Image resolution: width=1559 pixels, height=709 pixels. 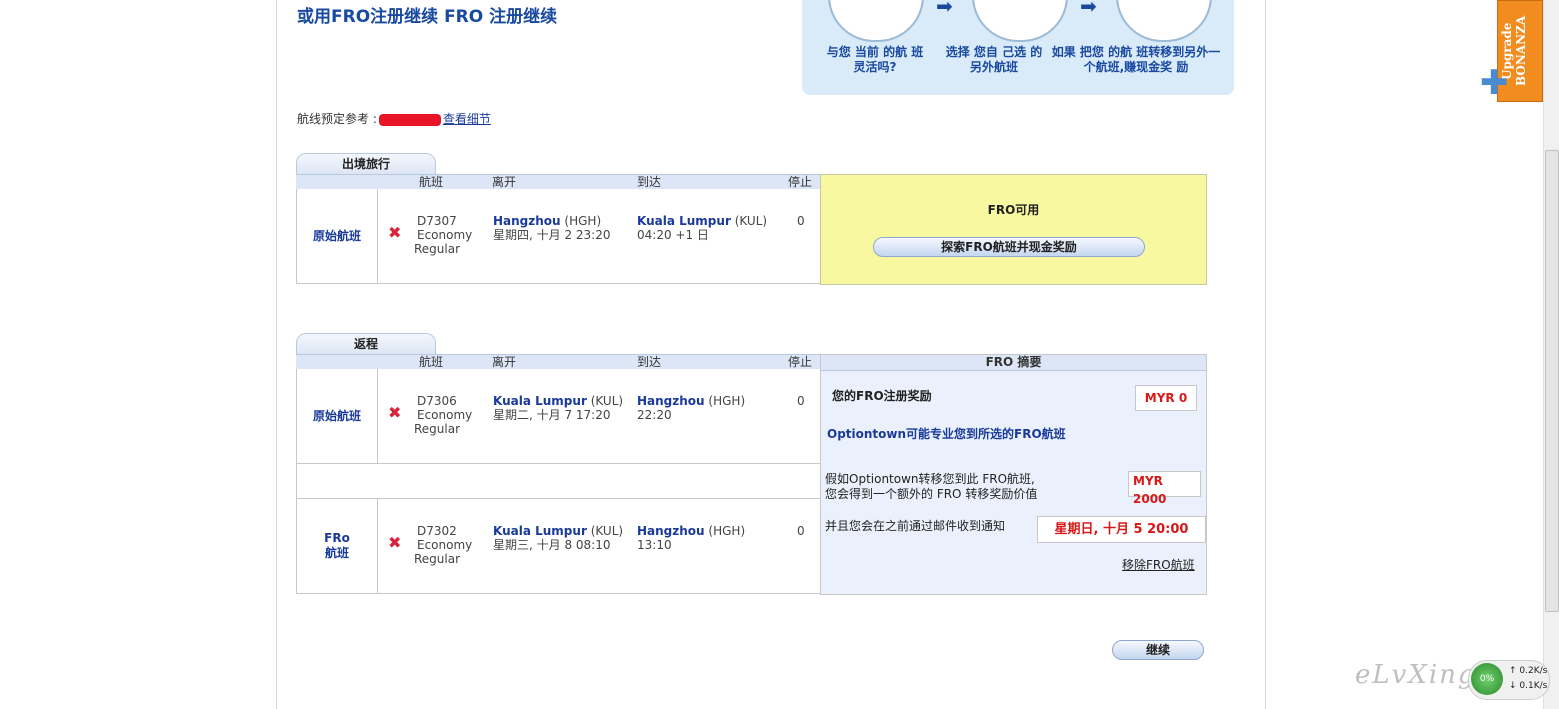 I want to click on departure-code: (HGH), so click(x=583, y=221).